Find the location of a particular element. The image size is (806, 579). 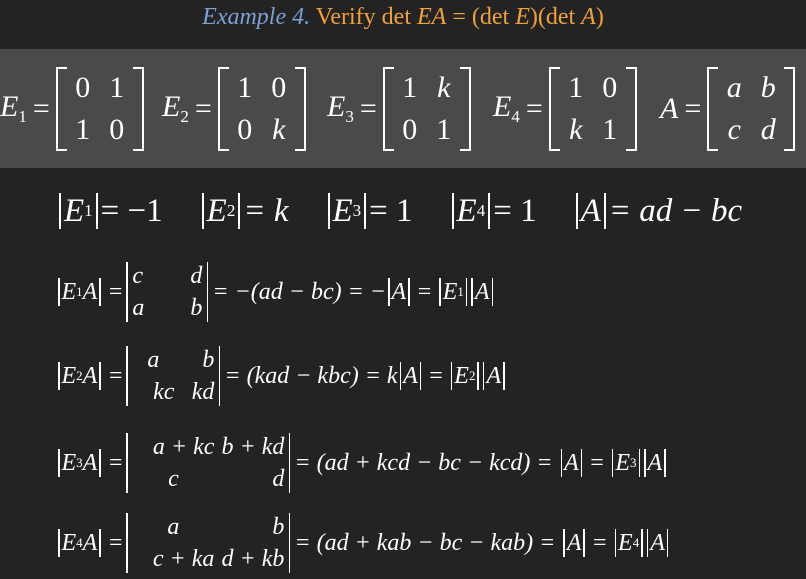

det-e2-value: = k is located at coordinates (266, 210).